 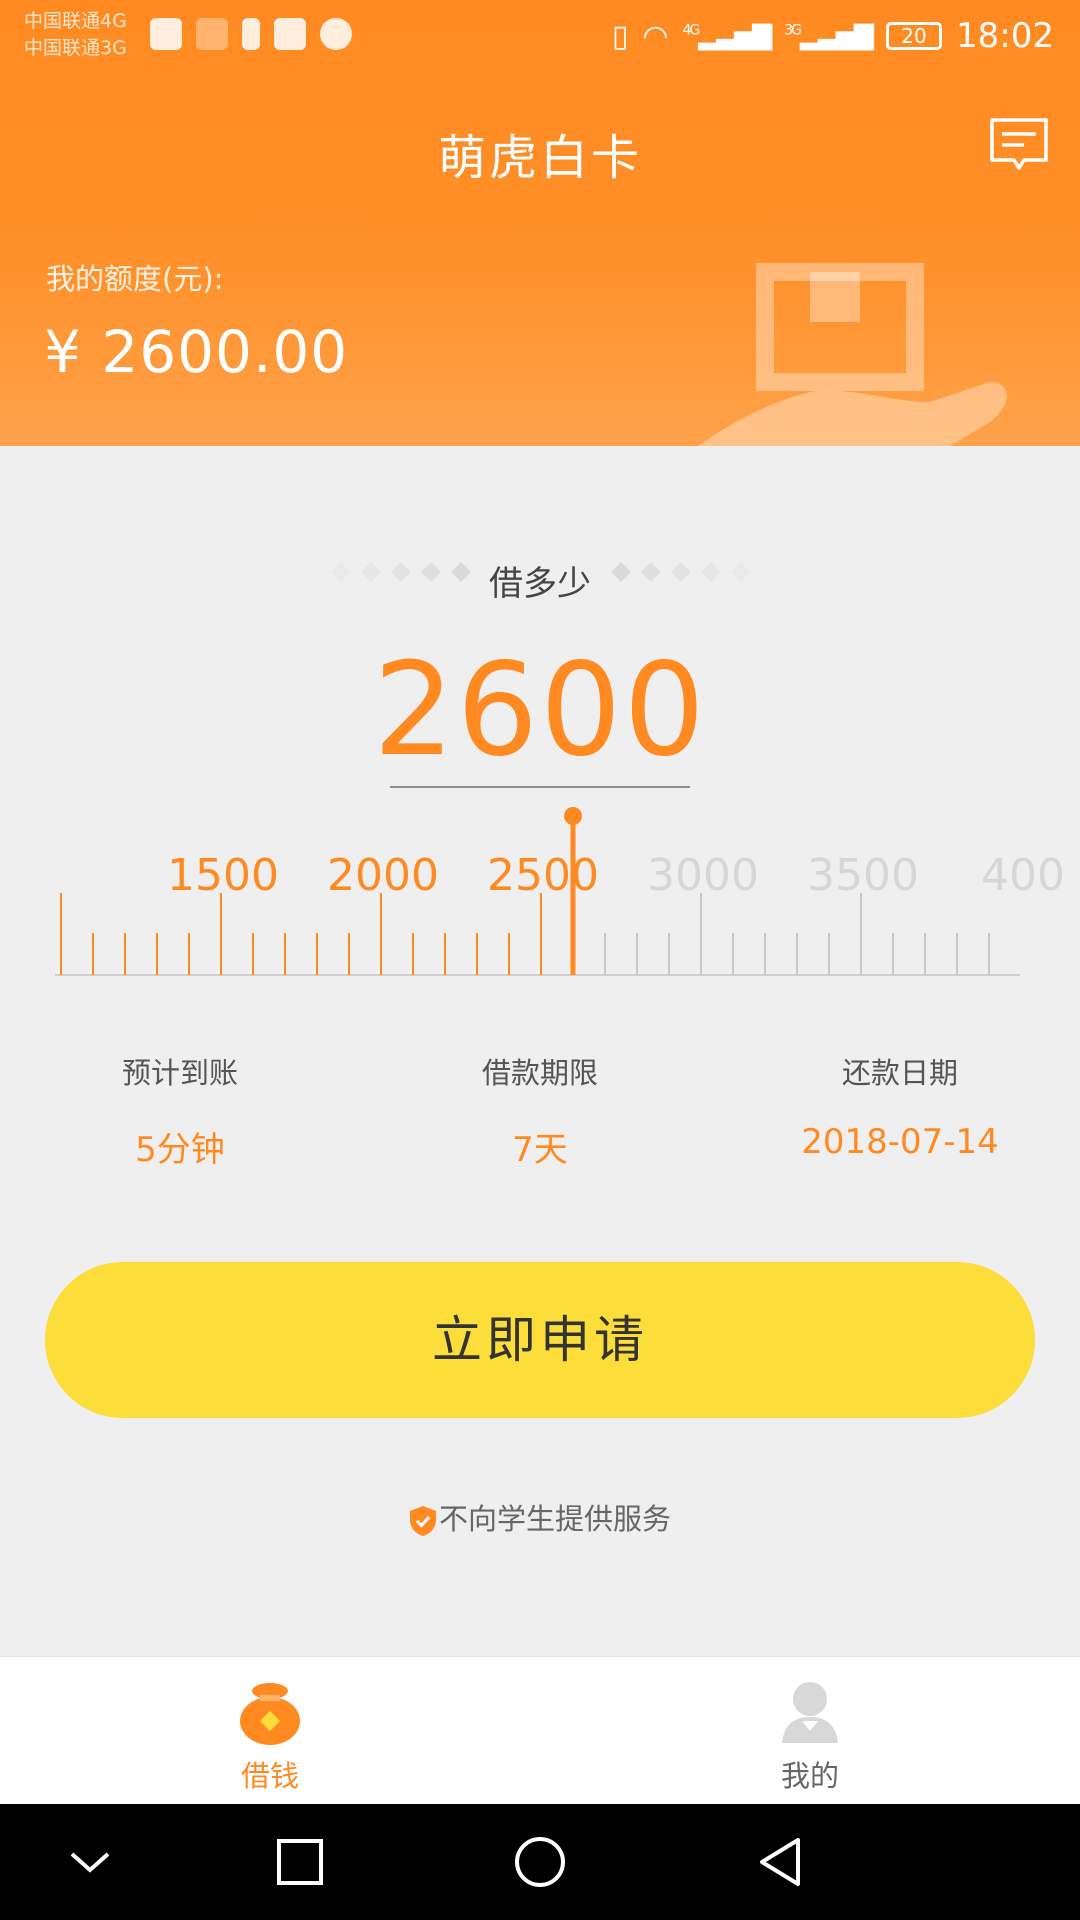 I want to click on tab-borrow: 借钱, so click(x=270, y=1731).